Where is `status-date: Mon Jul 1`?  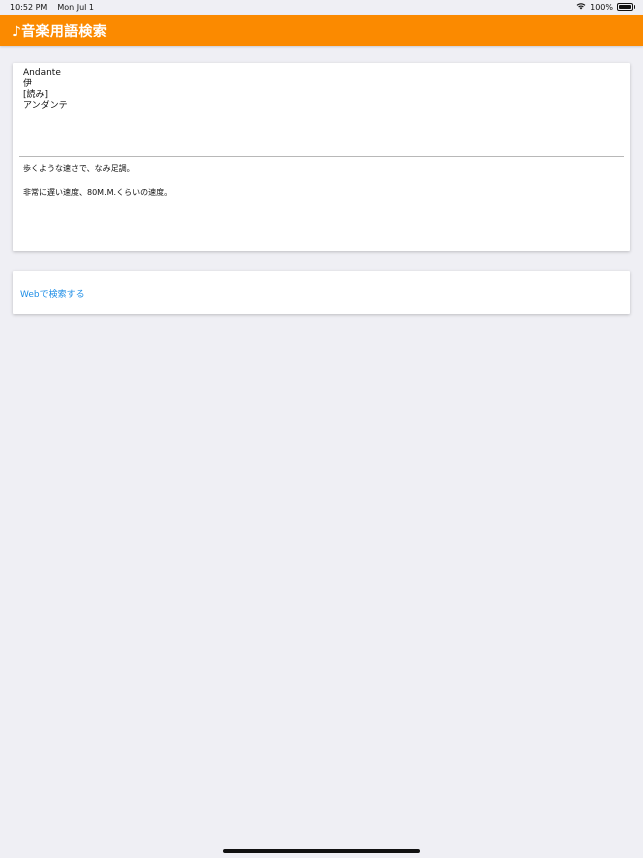 status-date: Mon Jul 1 is located at coordinates (76, 7).